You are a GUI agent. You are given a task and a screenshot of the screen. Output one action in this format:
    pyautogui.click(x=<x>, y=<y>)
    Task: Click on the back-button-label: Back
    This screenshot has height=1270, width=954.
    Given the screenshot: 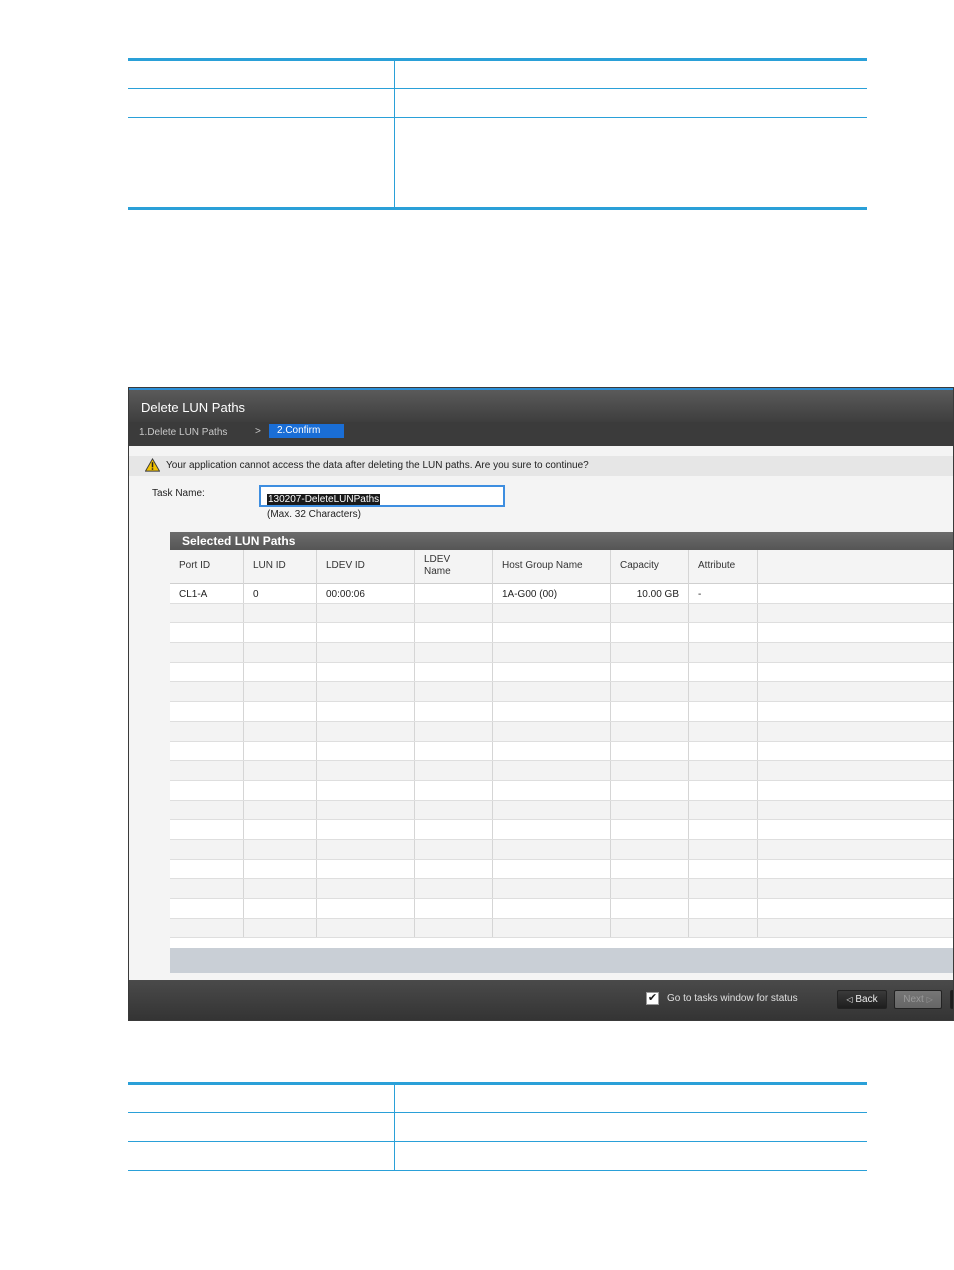 What is the action you would take?
    pyautogui.click(x=866, y=999)
    